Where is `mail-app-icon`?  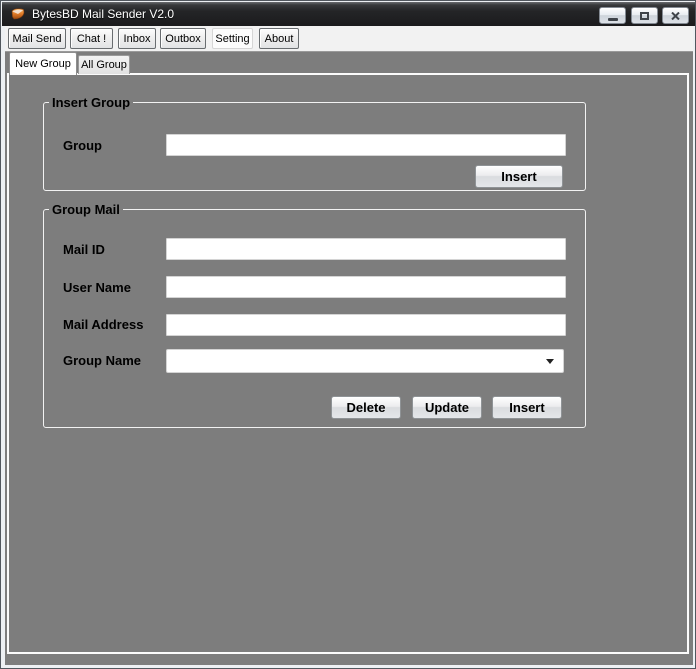 mail-app-icon is located at coordinates (18, 14).